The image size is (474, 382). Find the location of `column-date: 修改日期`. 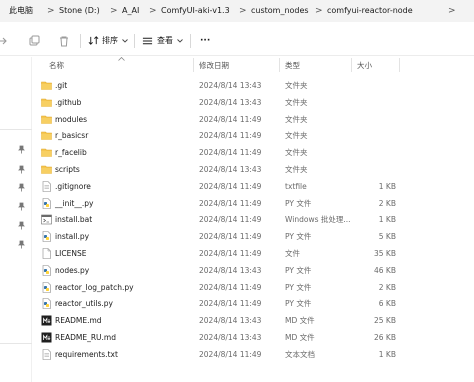

column-date: 修改日期 is located at coordinates (214, 65).